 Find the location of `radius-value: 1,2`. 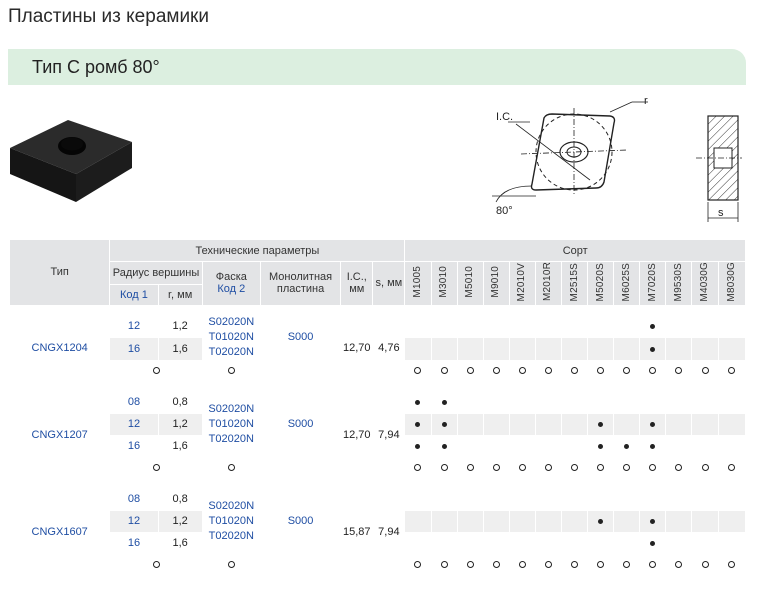

radius-value: 1,2 is located at coordinates (180, 325).